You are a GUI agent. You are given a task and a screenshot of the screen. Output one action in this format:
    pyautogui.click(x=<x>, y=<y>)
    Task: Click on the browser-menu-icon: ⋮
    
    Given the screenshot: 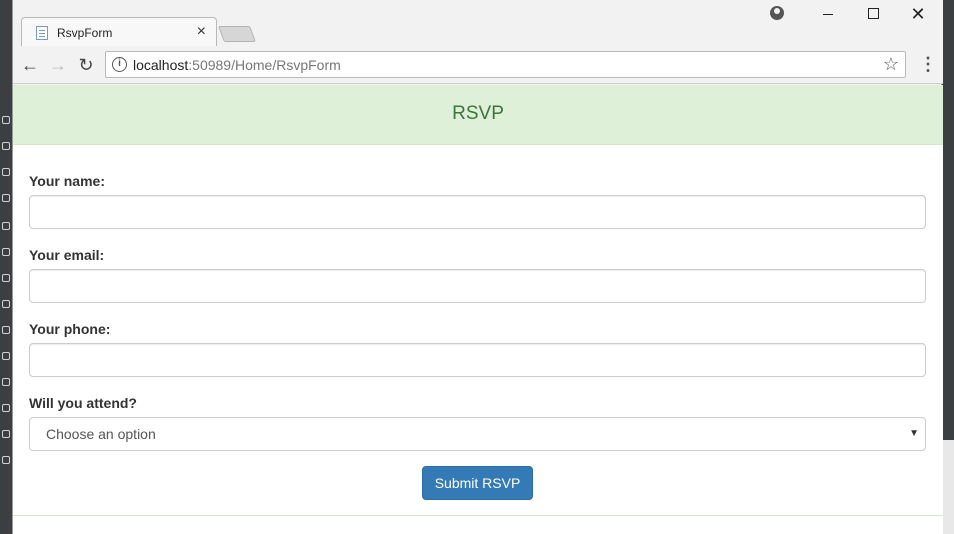 What is the action you would take?
    pyautogui.click(x=928, y=64)
    